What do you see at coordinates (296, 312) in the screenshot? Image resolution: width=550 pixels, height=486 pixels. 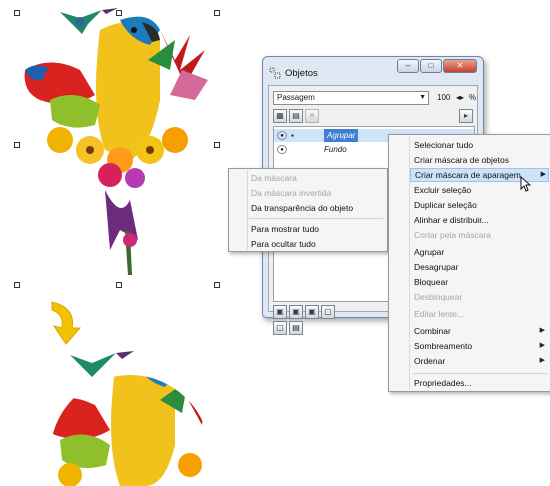 I see `bottom-tool-2-button: ▣` at bounding box center [296, 312].